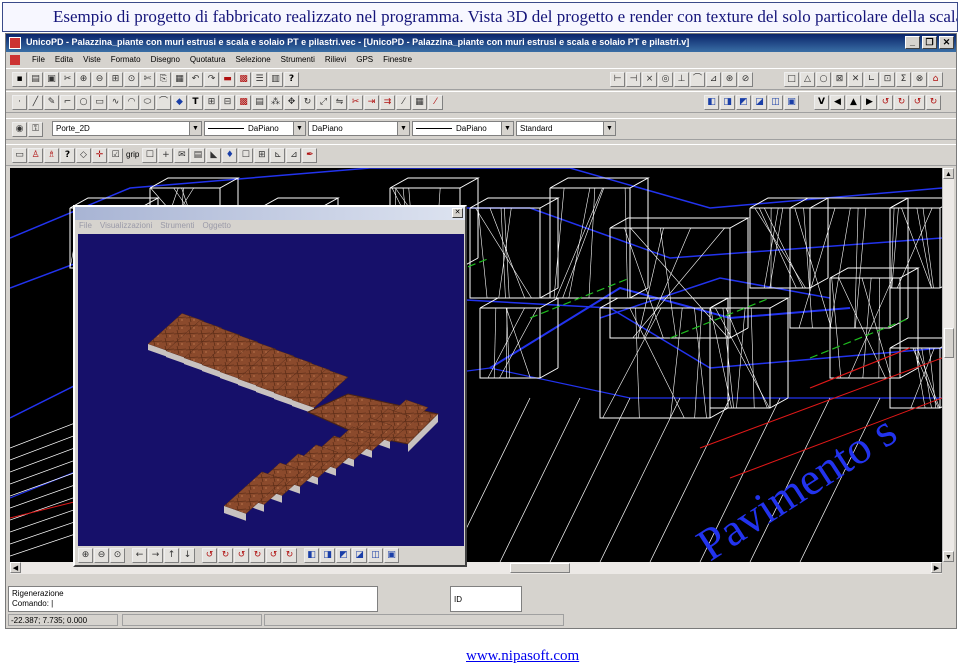  Describe the element at coordinates (855, 79) in the screenshot. I see `cross-icon: ✕` at that location.